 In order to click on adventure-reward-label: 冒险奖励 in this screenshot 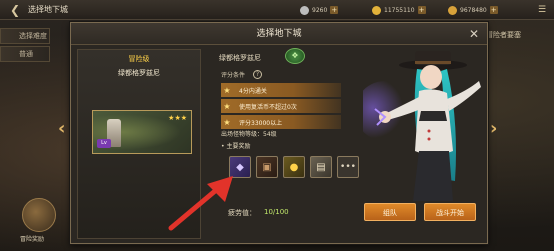, I will do `click(32, 239)`.